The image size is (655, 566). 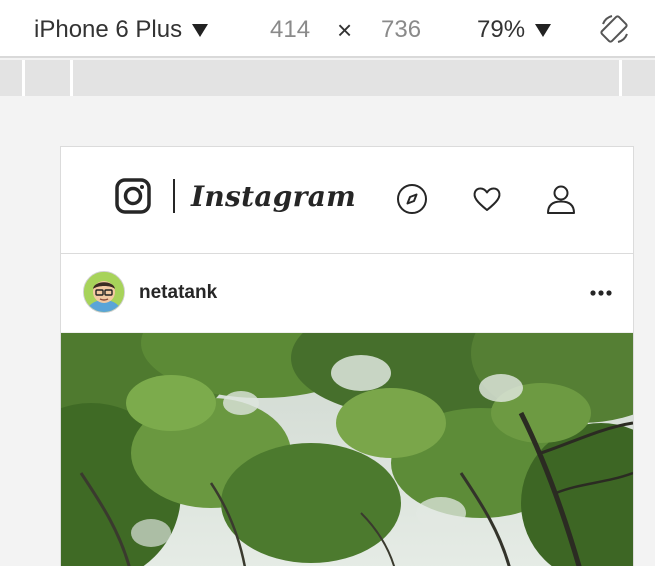 I want to click on zoom-label: 79%, so click(x=501, y=29).